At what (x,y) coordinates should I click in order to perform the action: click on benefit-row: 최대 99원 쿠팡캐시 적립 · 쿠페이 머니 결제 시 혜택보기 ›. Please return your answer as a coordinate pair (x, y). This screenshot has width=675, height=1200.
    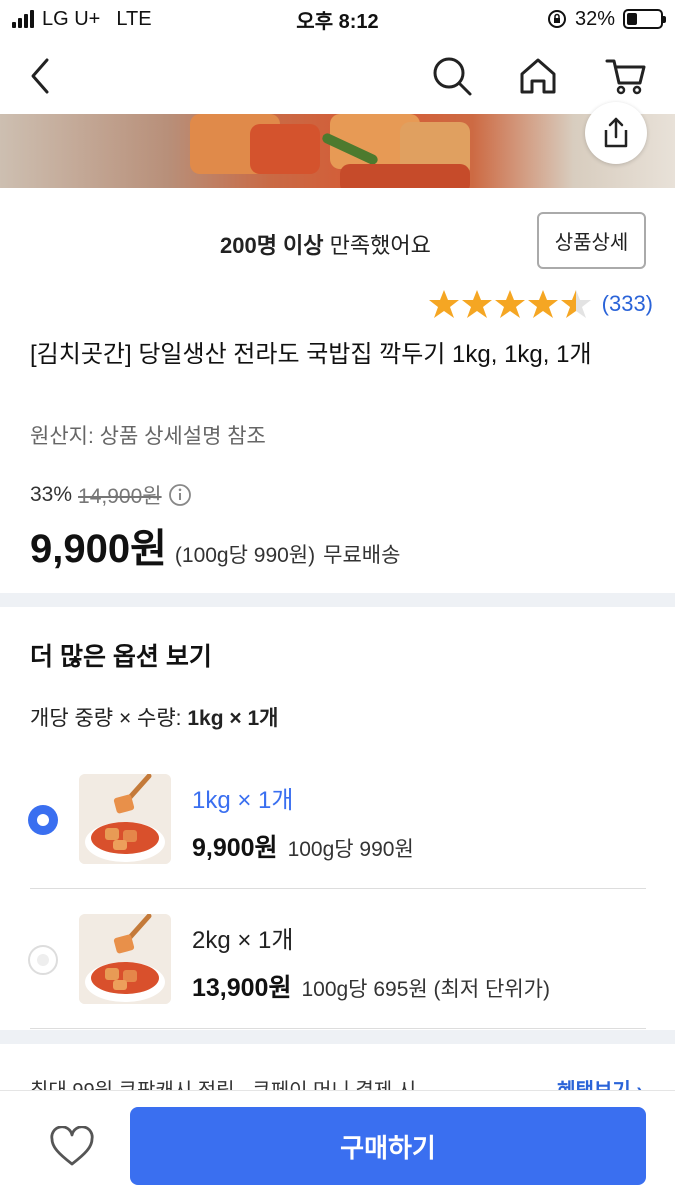
    Looking at the image, I should click on (337, 1075).